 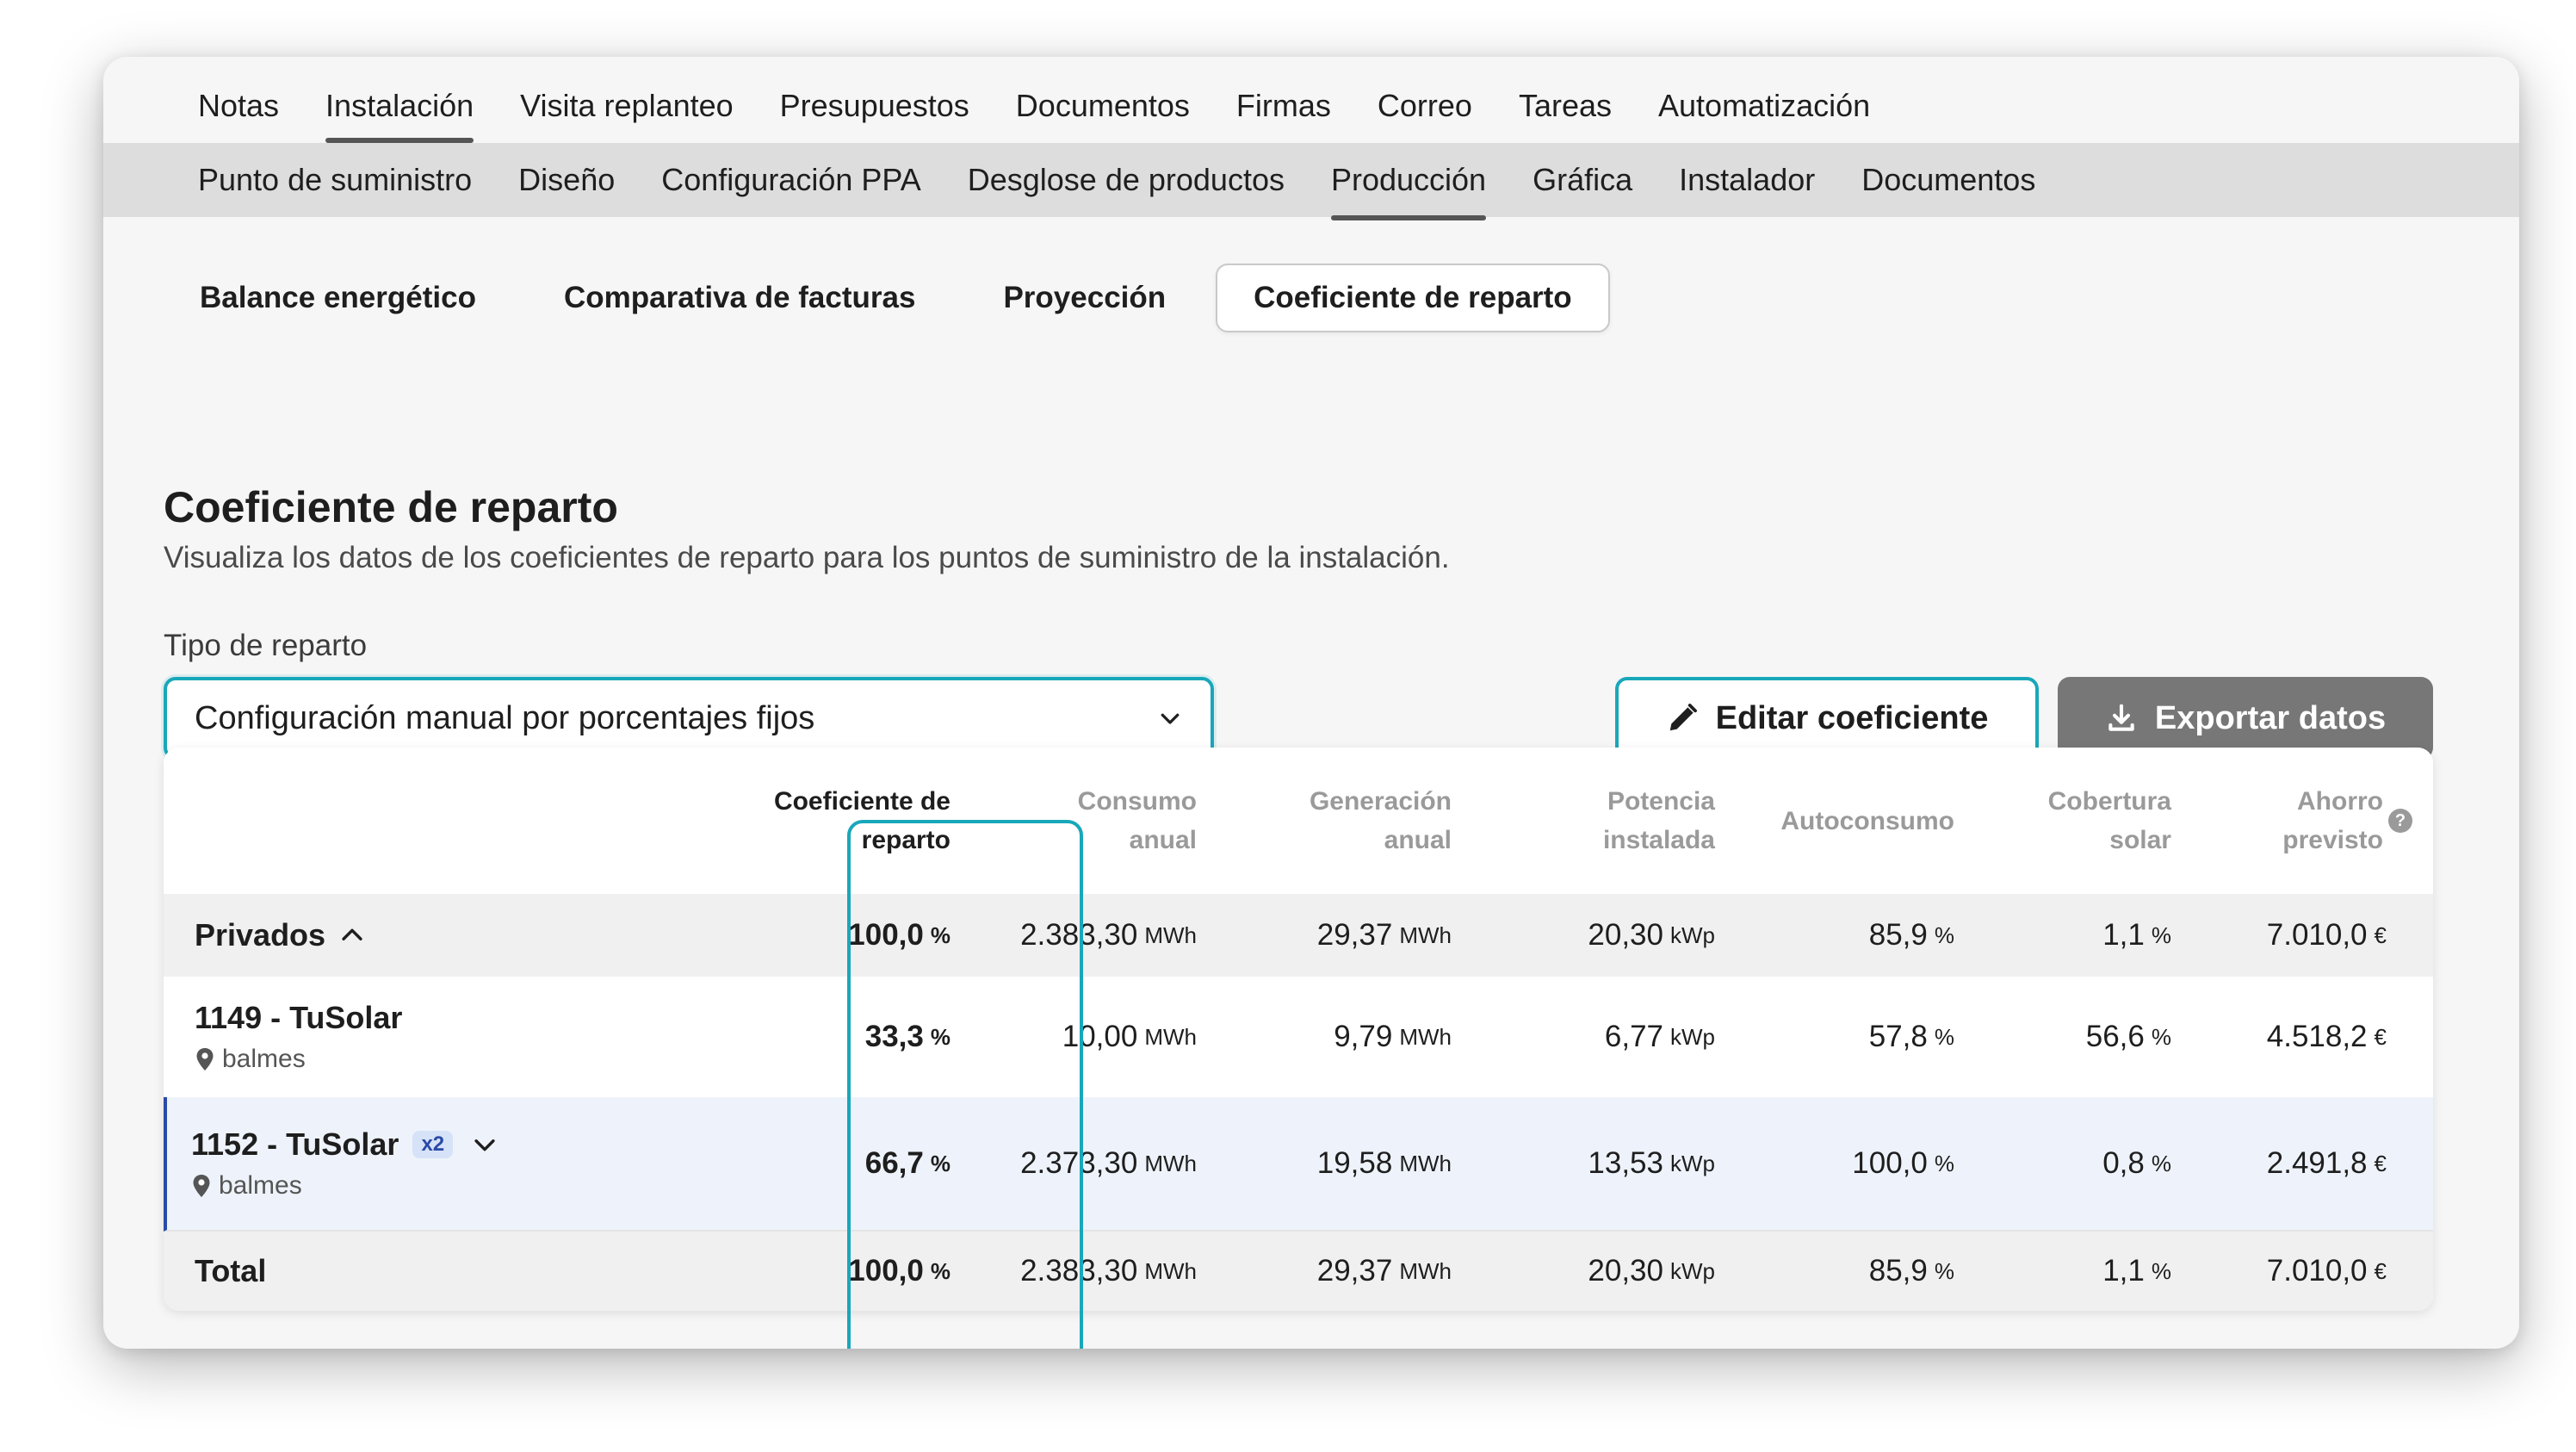 What do you see at coordinates (1126, 180) in the screenshot?
I see `subtab-desglose-productos: Desglose de productos` at bounding box center [1126, 180].